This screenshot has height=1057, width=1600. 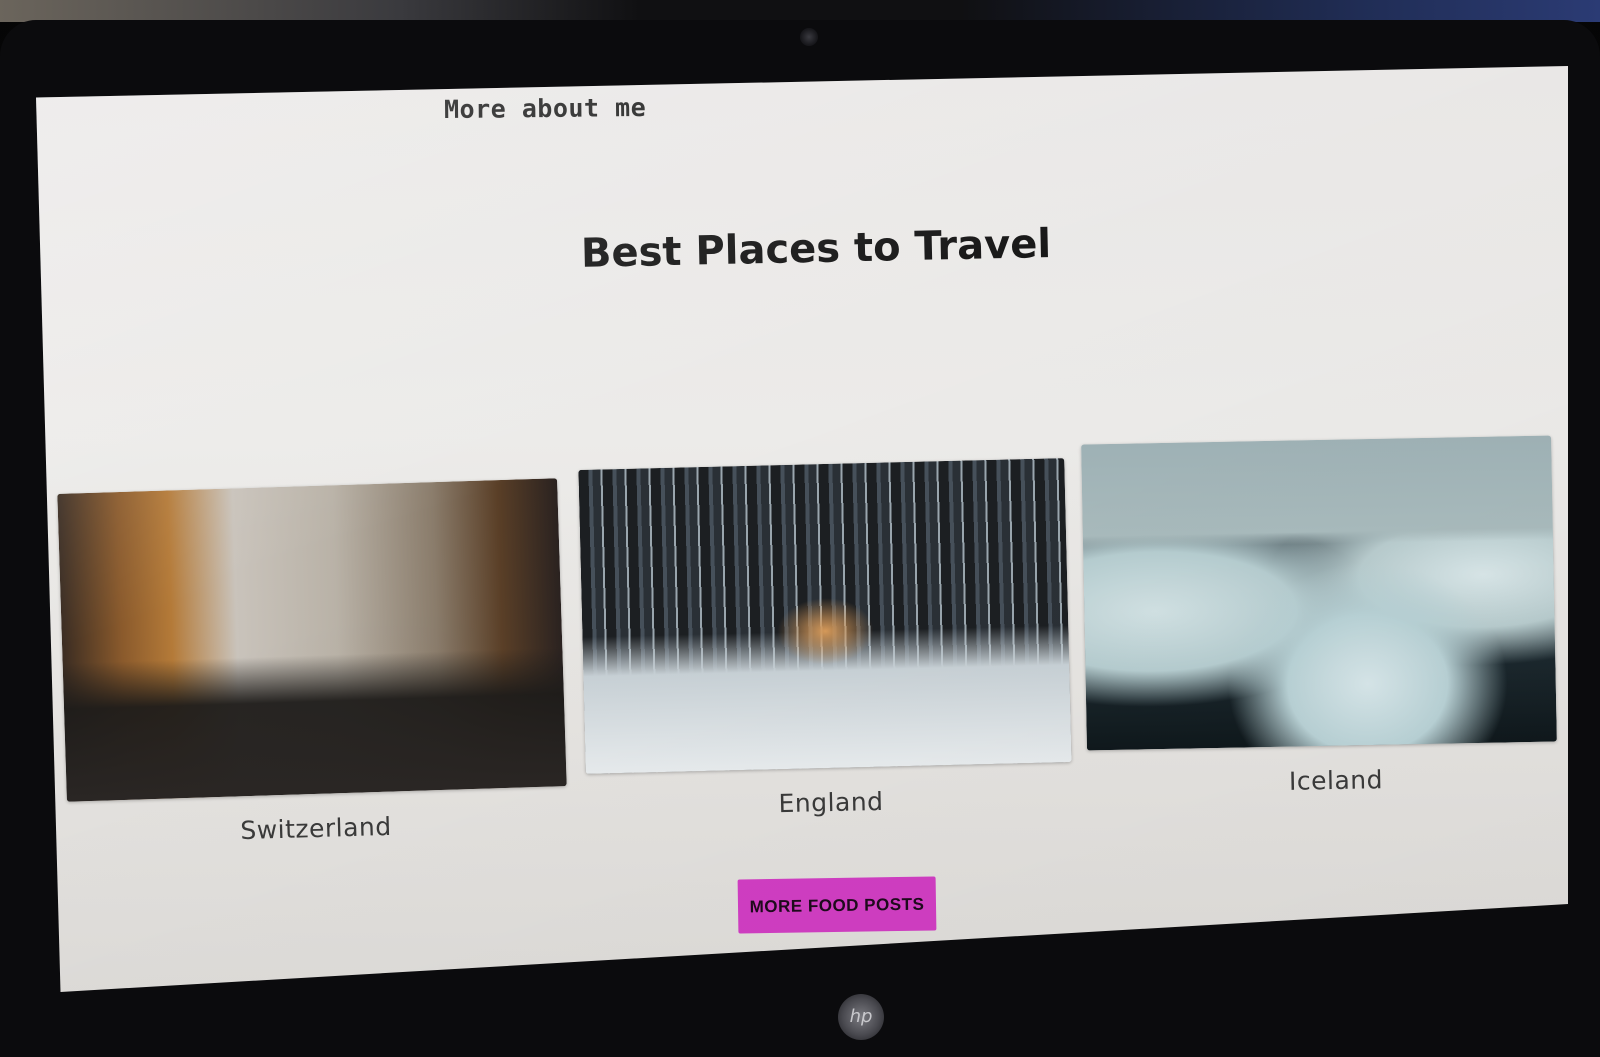 What do you see at coordinates (316, 828) in the screenshot?
I see `place-caption-switzerland: Switzerland` at bounding box center [316, 828].